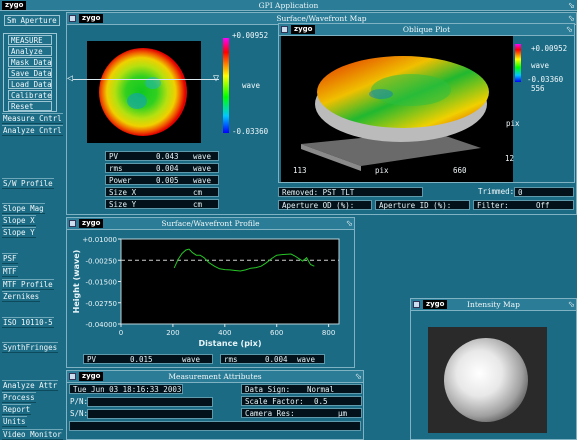 Image resolution: width=577 pixels, height=440 pixels. I want to click on sn-field, so click(150, 414).